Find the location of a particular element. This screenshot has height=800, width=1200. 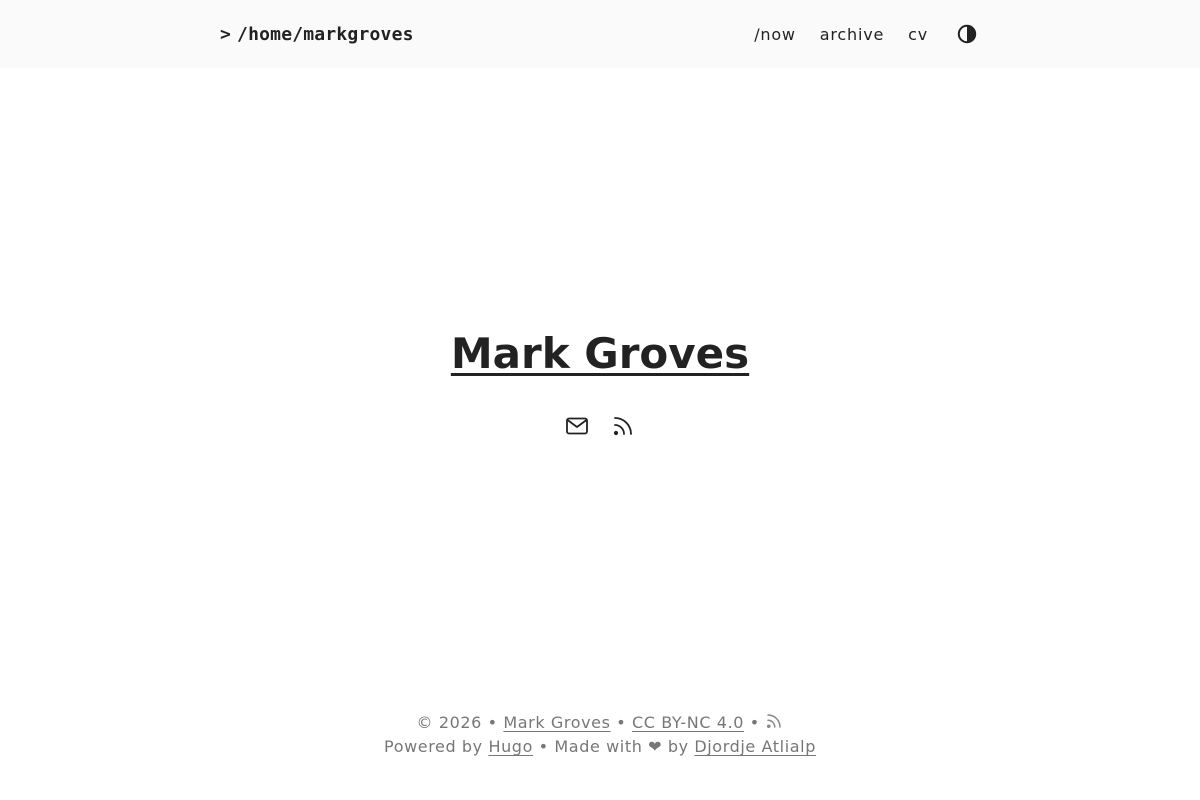

theme-toggle-button is located at coordinates (967, 34).